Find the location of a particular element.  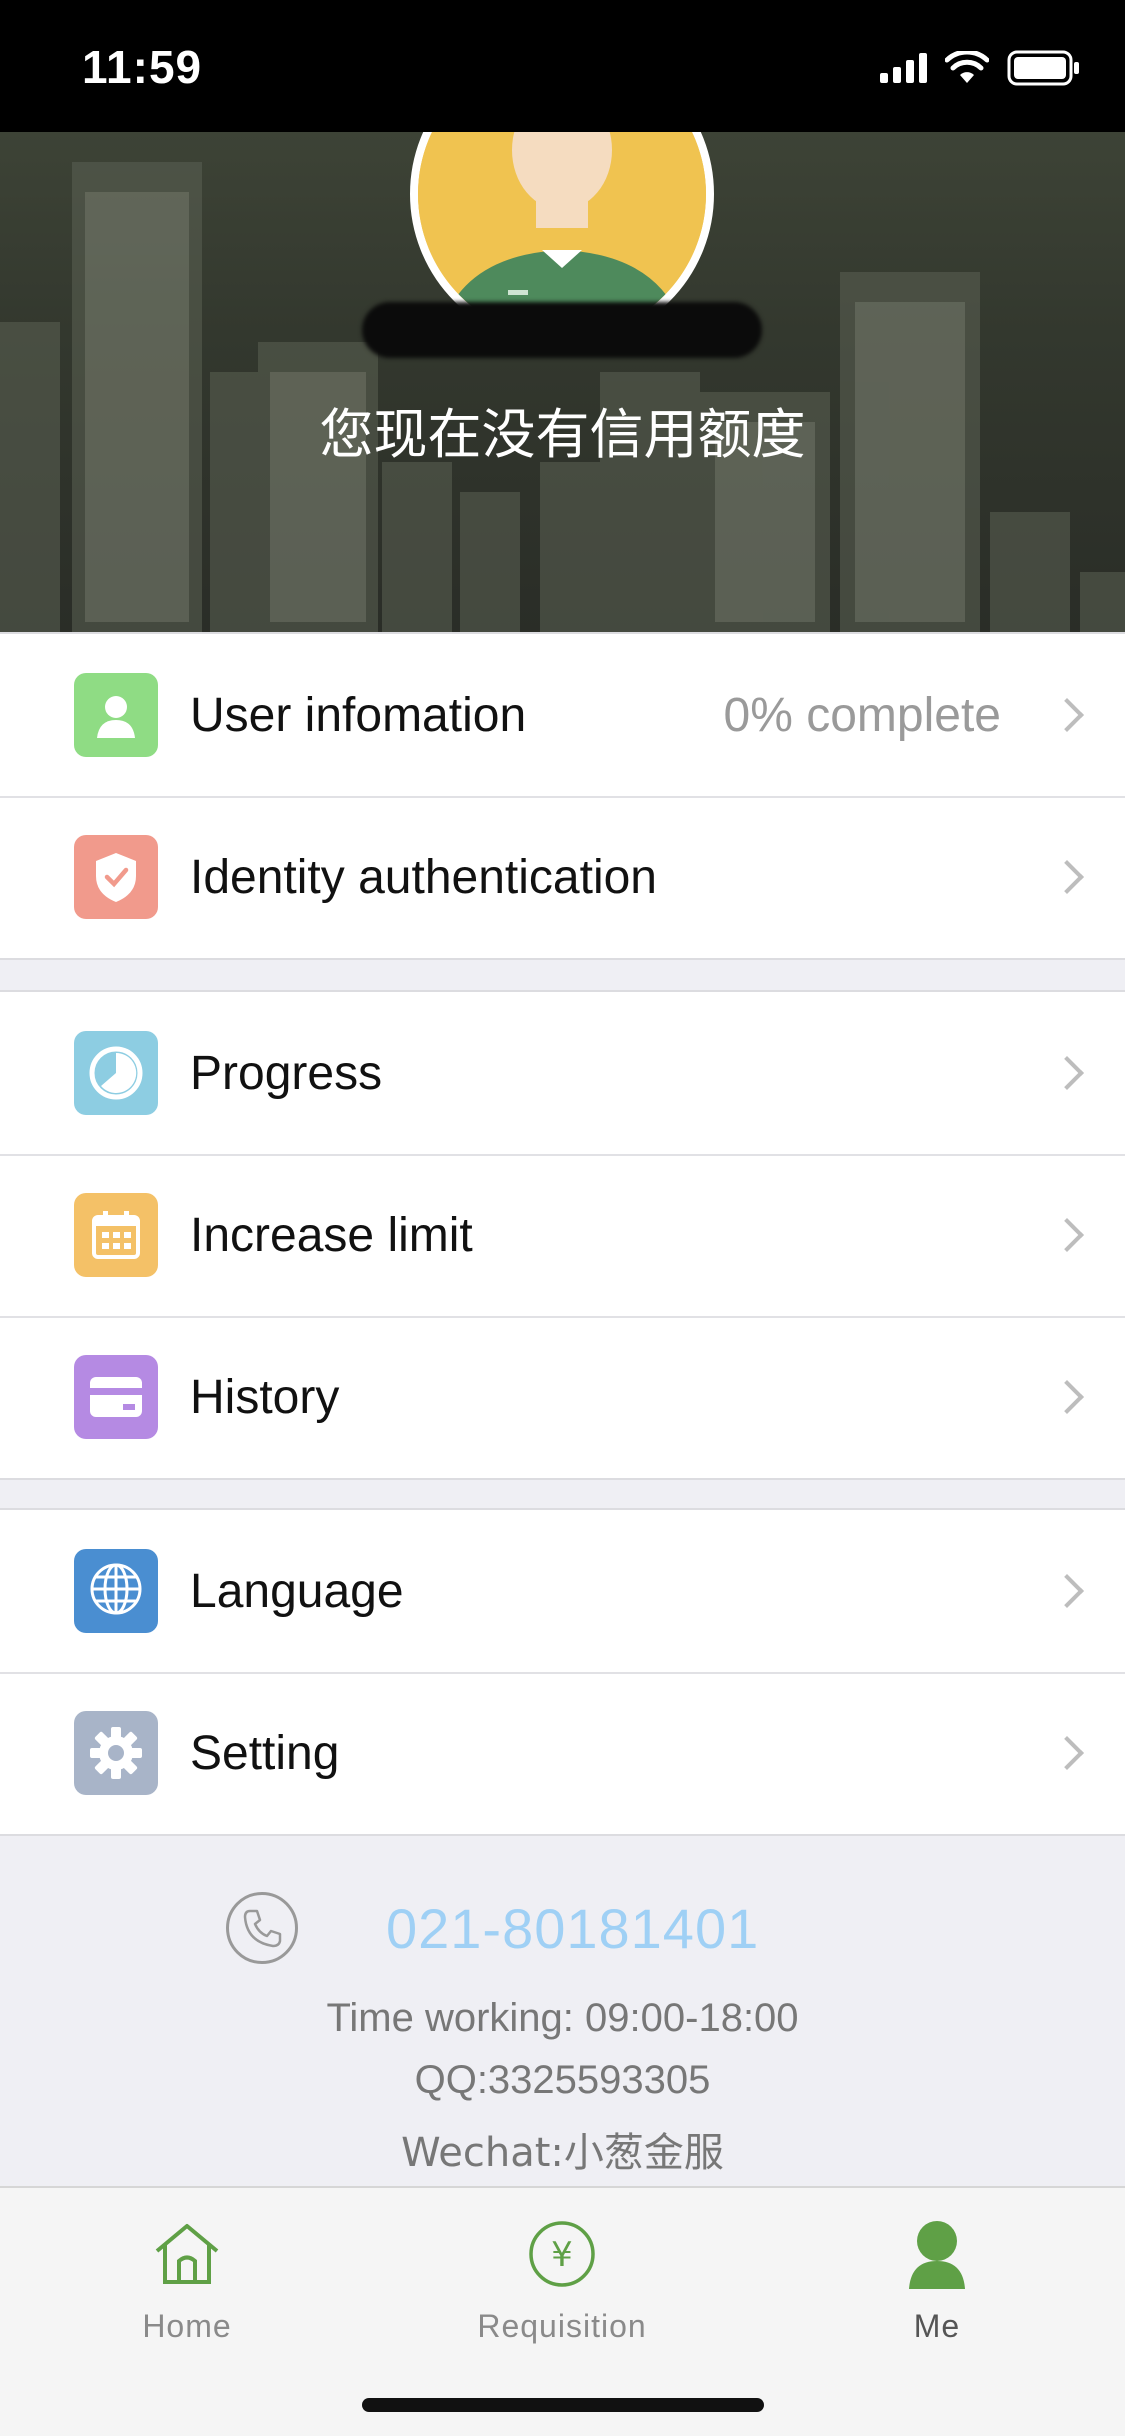

redacted-username is located at coordinates (562, 330).